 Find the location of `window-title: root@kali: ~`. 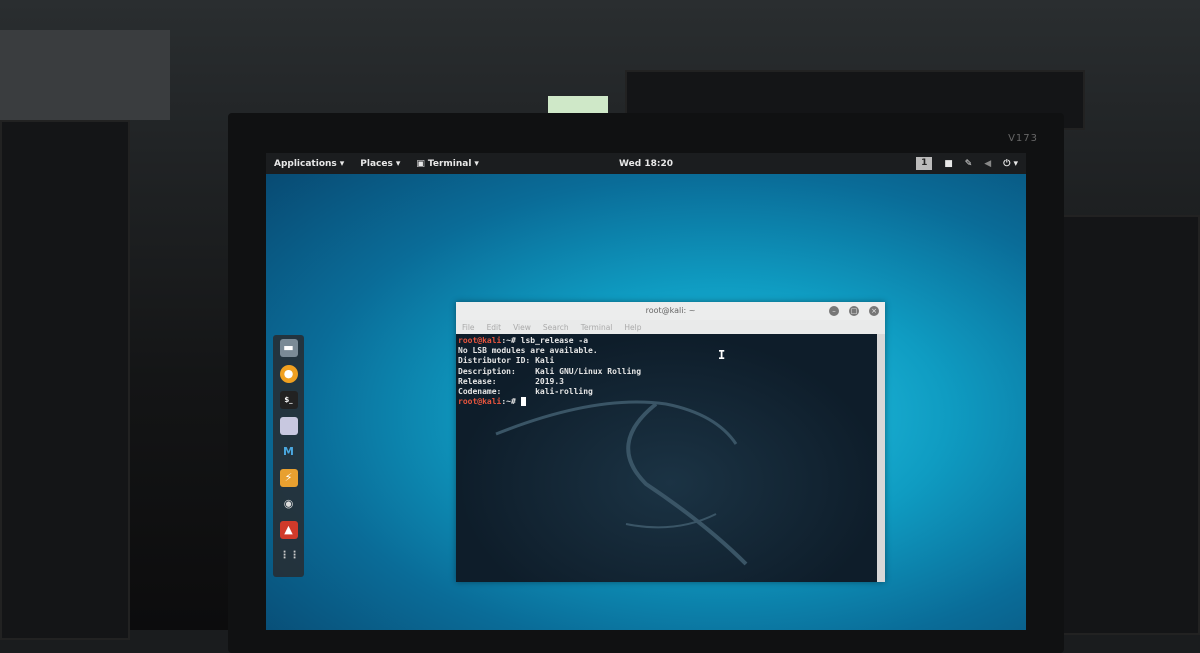

window-title: root@kali: ~ is located at coordinates (670, 310).